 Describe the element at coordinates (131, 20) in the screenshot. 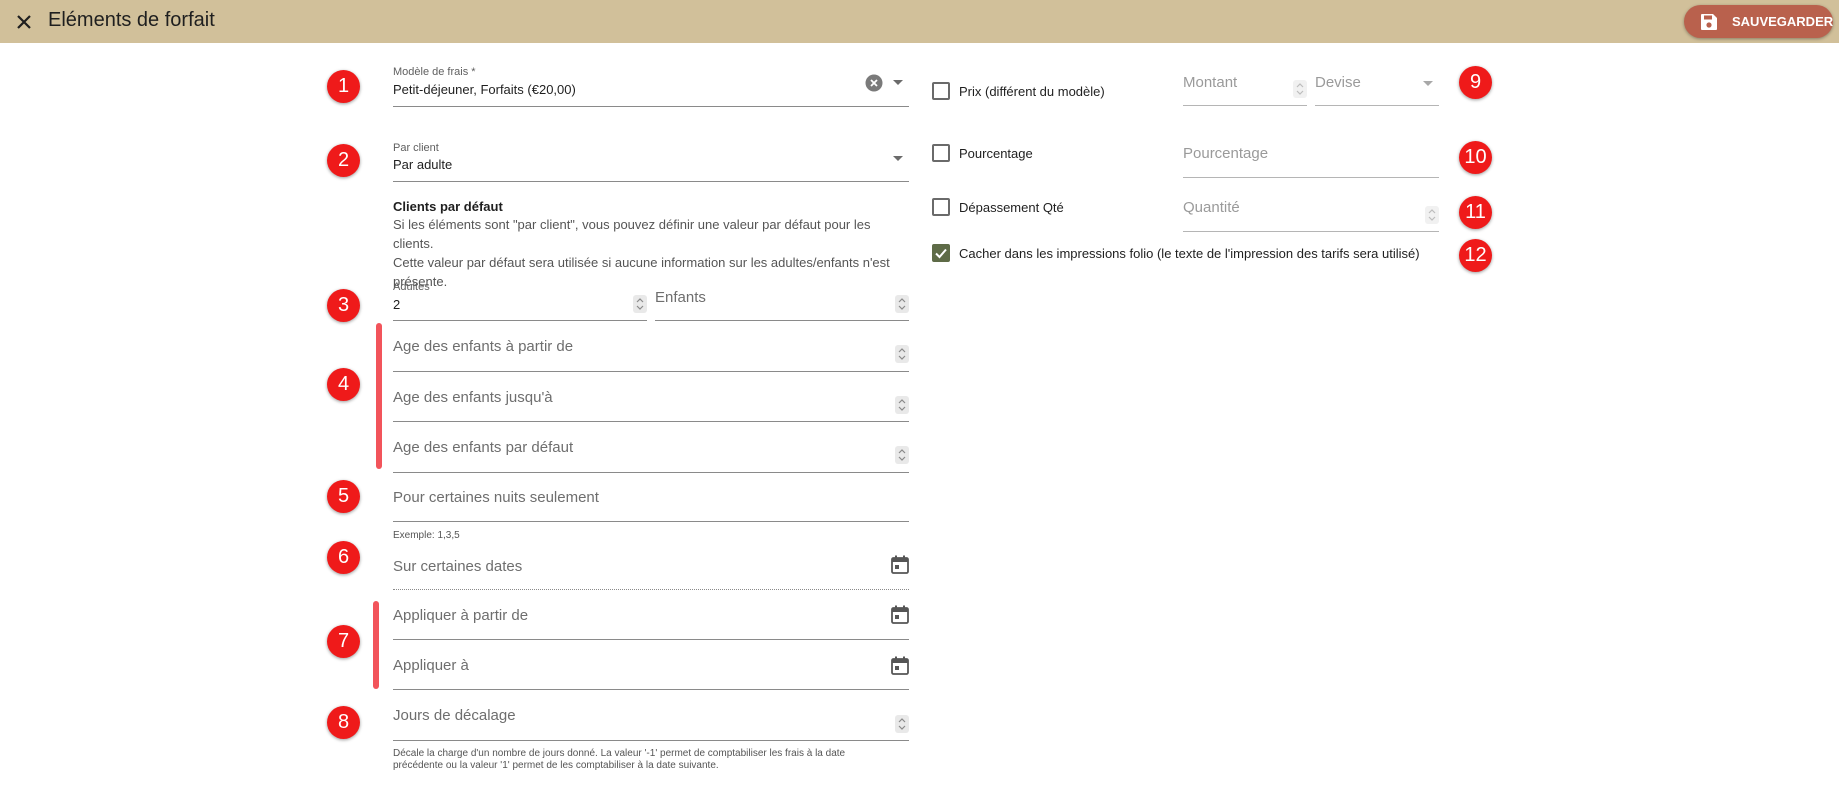

I see `page-title: Eléments de forfait` at that location.